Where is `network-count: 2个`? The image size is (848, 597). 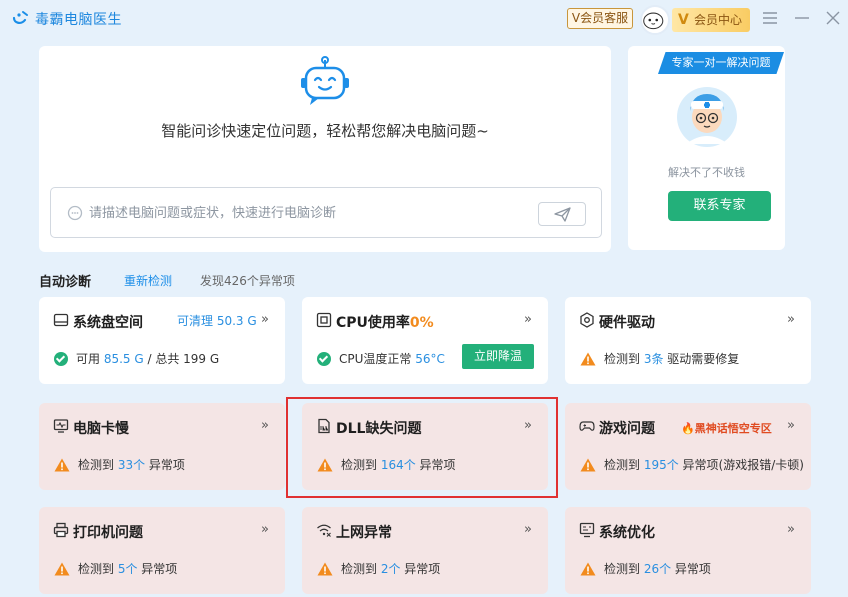 network-count: 2个 is located at coordinates (390, 569).